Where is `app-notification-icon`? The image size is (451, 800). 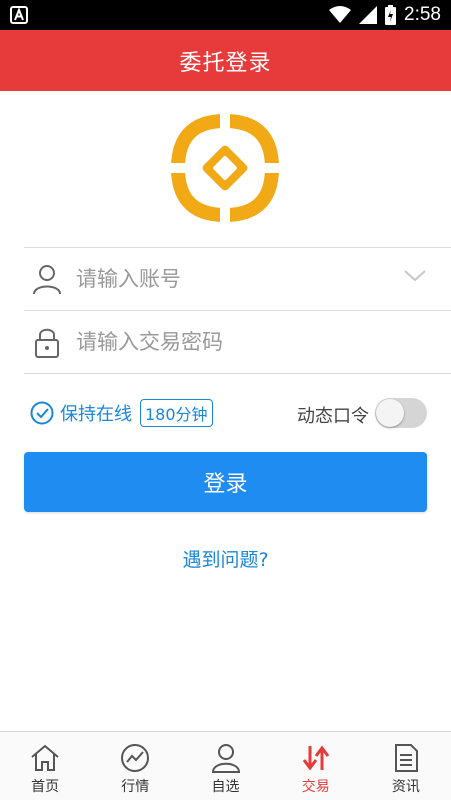 app-notification-icon is located at coordinates (19, 15).